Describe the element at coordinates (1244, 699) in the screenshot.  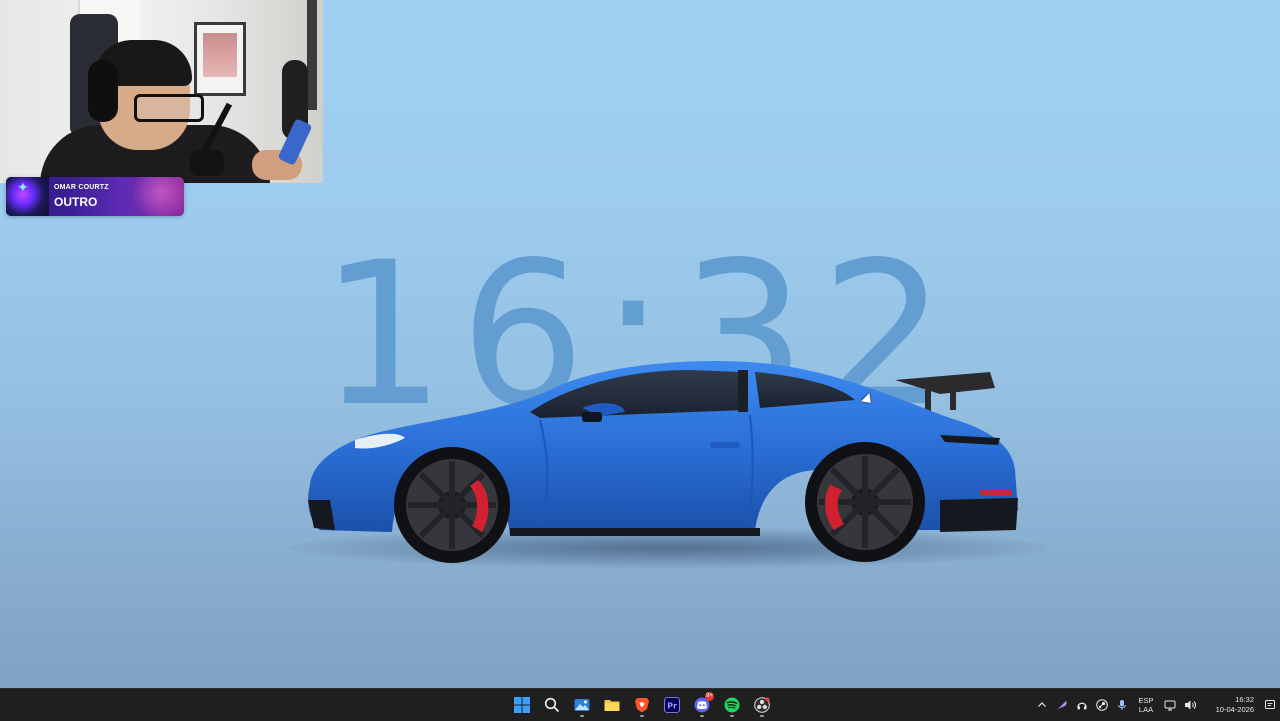
I see `taskbar-time: 16:32` at that location.